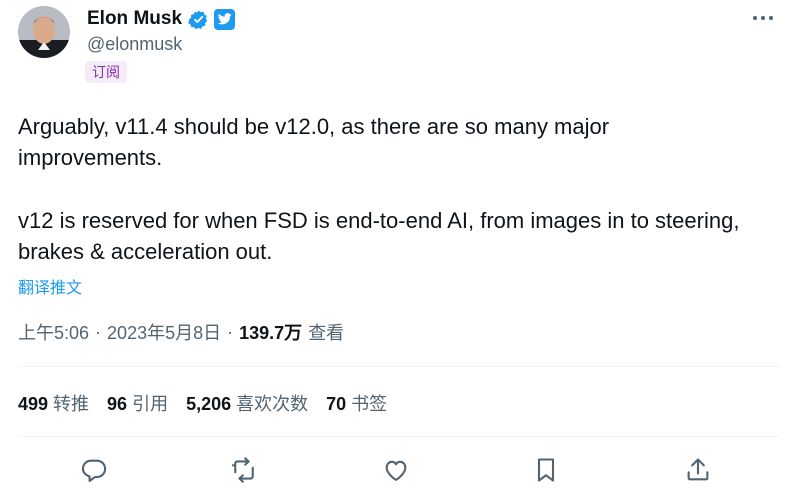 This screenshot has height=502, width=798. What do you see at coordinates (94, 470) in the screenshot?
I see `reply-icon` at bounding box center [94, 470].